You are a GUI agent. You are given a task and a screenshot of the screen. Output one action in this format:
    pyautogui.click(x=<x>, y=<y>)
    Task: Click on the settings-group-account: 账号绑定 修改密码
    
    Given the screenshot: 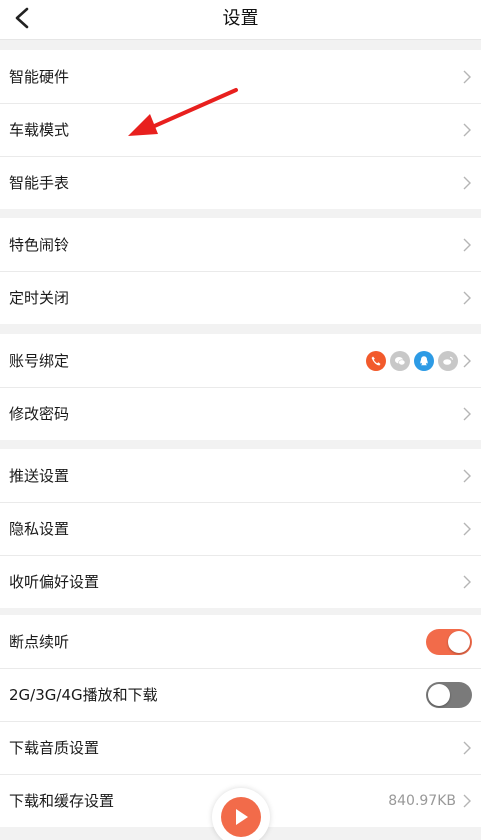 What is the action you would take?
    pyautogui.click(x=240, y=387)
    